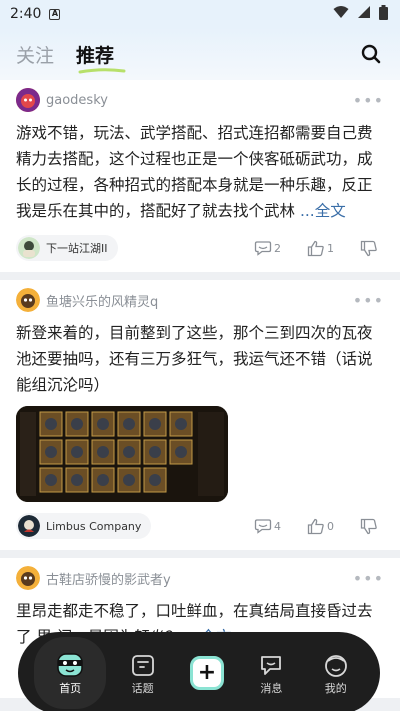 This screenshot has height=711, width=400. Describe the element at coordinates (336, 665) in the screenshot. I see `profile-icon` at that location.